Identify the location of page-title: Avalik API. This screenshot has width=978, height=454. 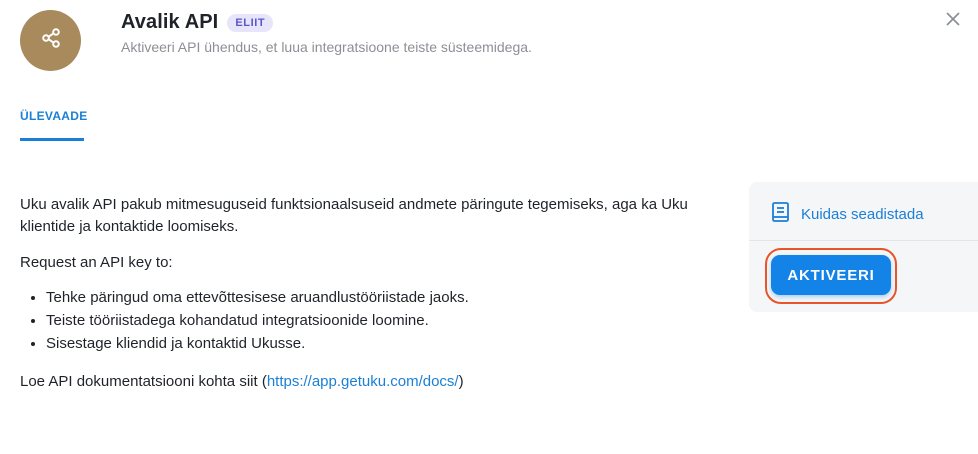
(170, 22).